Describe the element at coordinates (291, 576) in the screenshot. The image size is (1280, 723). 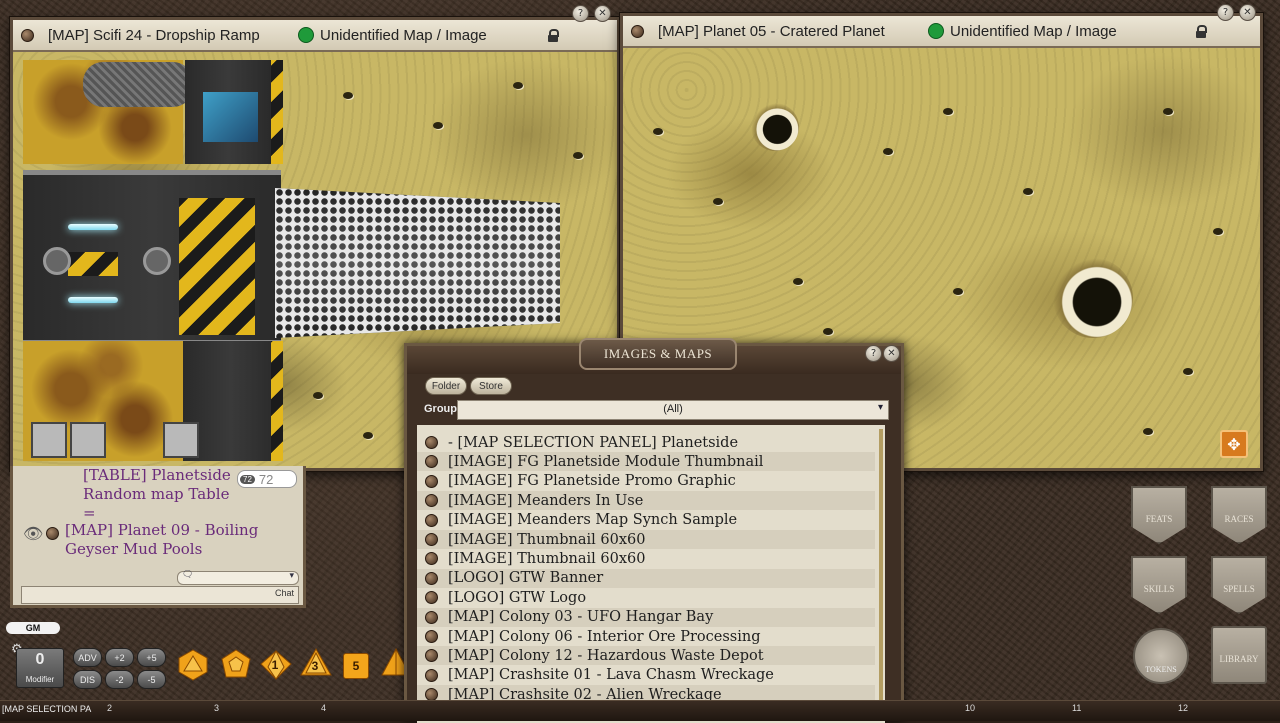
I see `chevron-down-icon: ▾` at that location.